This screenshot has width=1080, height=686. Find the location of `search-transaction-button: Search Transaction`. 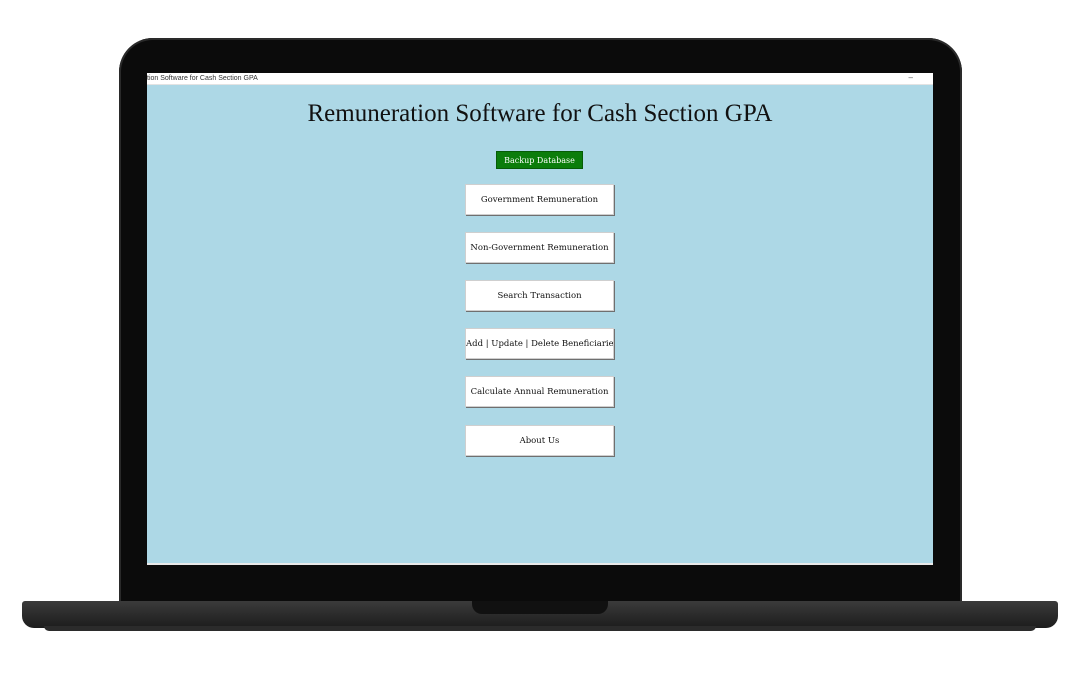

search-transaction-button: Search Transaction is located at coordinates (539, 295).